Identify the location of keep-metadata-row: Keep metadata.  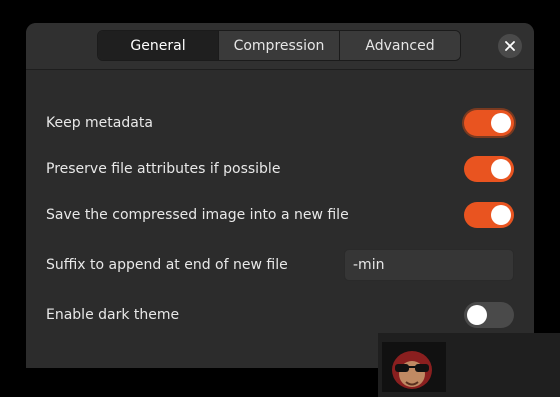
(280, 123).